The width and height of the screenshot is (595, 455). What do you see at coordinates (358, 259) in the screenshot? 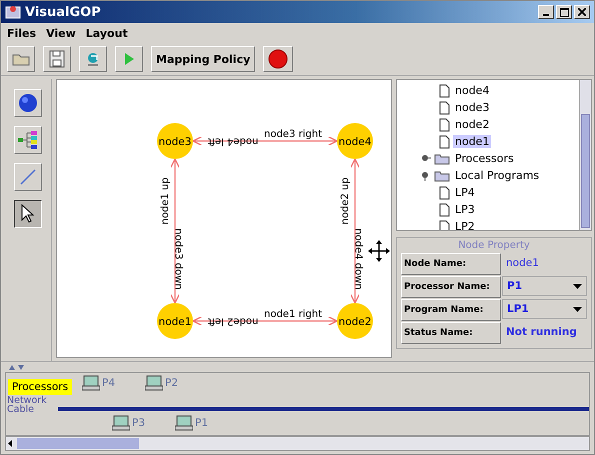
I see `edge-label: node4 down` at bounding box center [358, 259].